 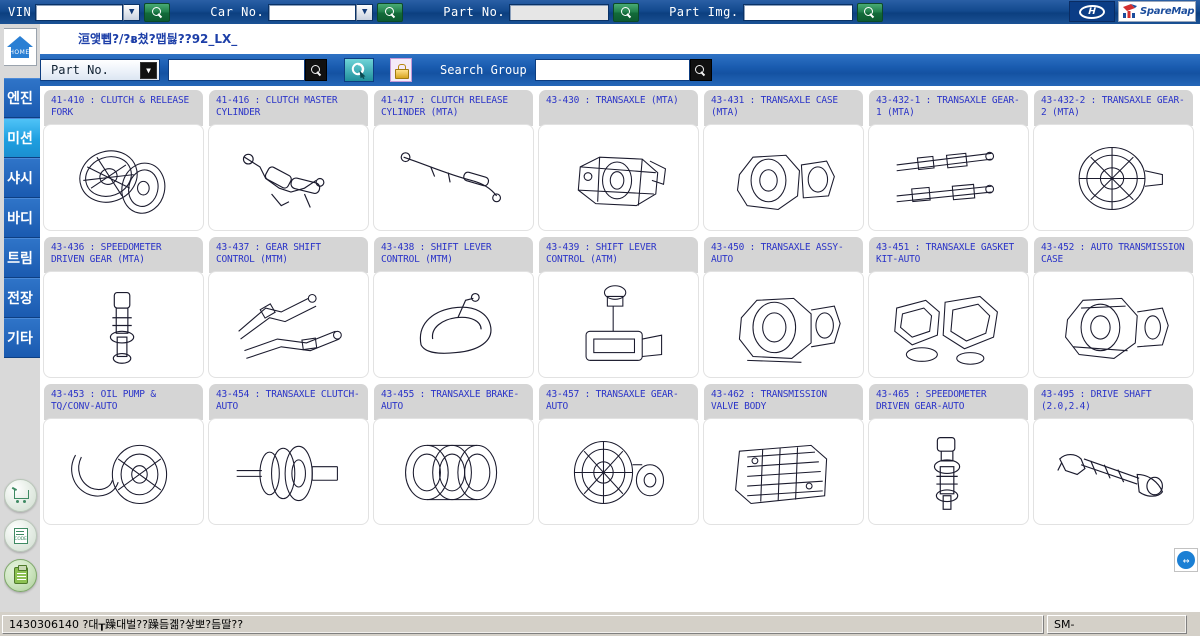 What do you see at coordinates (20, 495) in the screenshot?
I see `cart-button` at bounding box center [20, 495].